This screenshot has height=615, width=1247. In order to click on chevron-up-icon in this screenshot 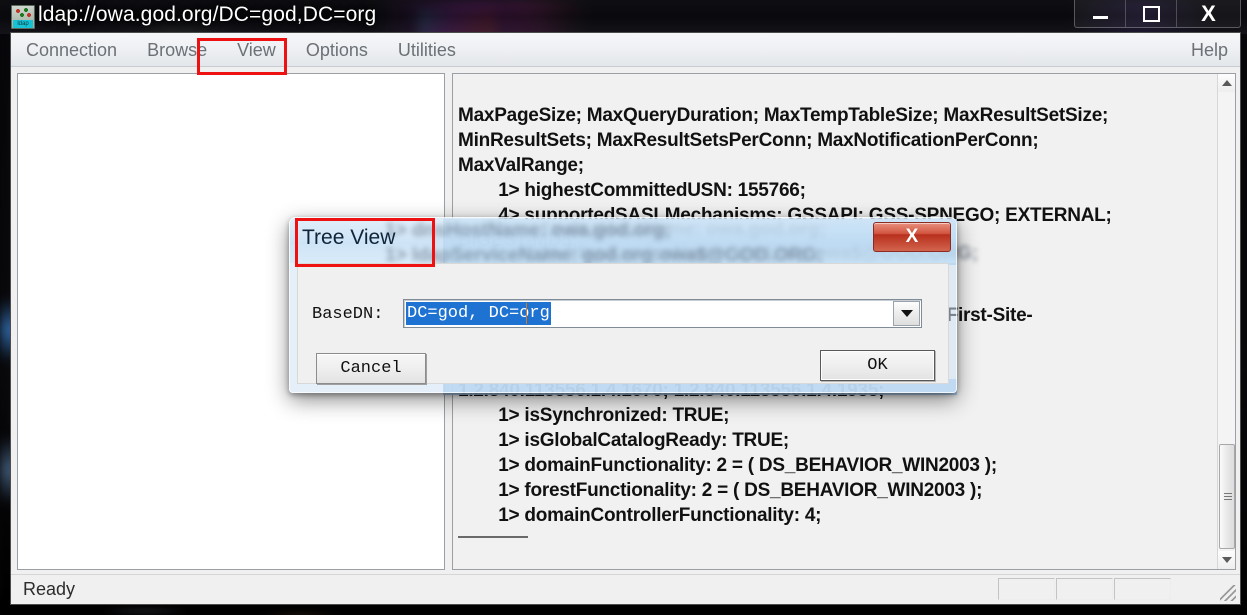, I will do `click(1227, 83)`.